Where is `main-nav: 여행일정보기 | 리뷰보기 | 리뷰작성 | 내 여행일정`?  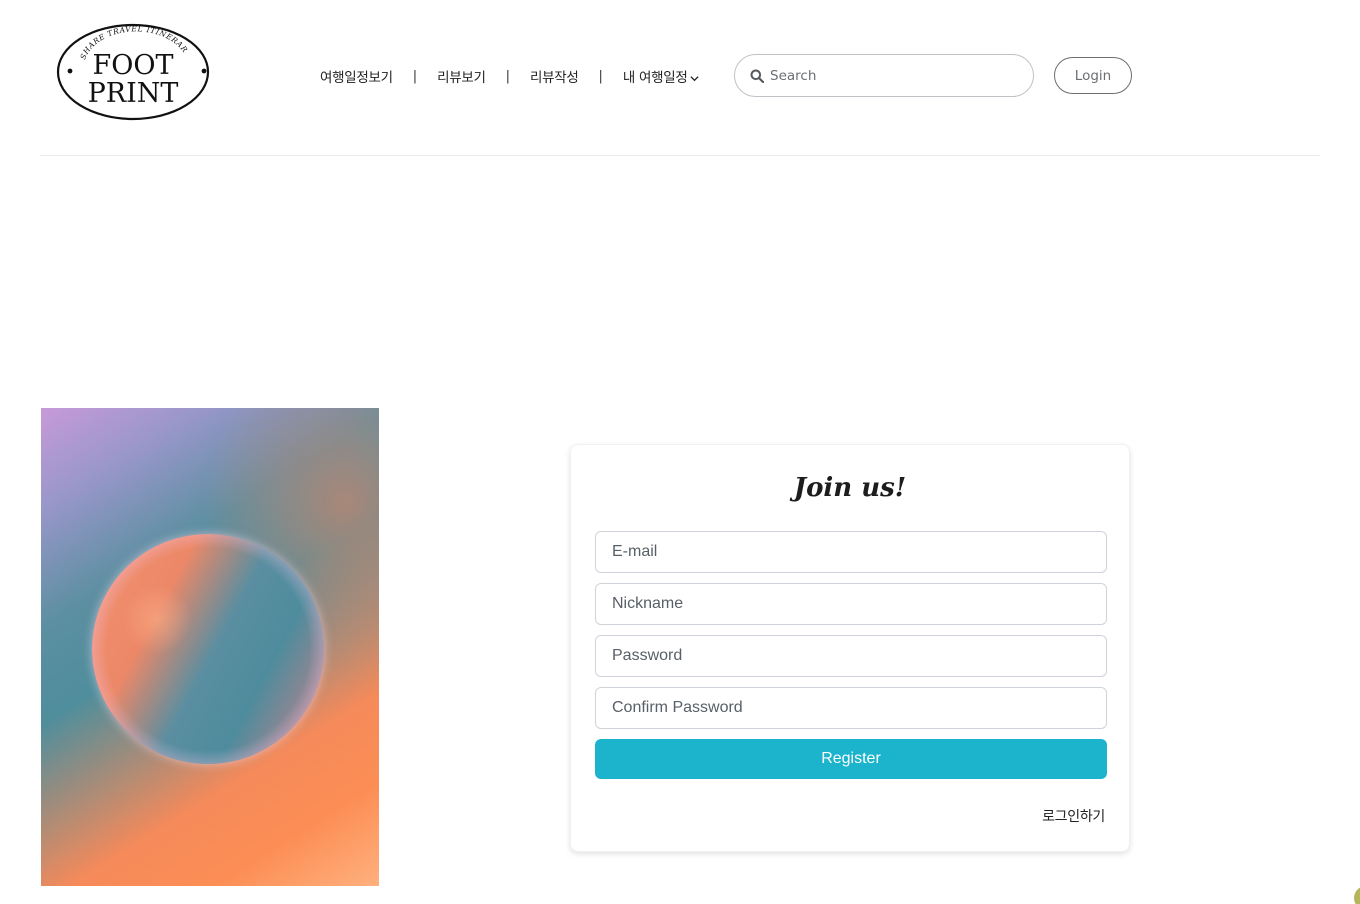 main-nav: 여행일정보기 | 리뷰보기 | 리뷰작성 | 내 여행일정 is located at coordinates (510, 76).